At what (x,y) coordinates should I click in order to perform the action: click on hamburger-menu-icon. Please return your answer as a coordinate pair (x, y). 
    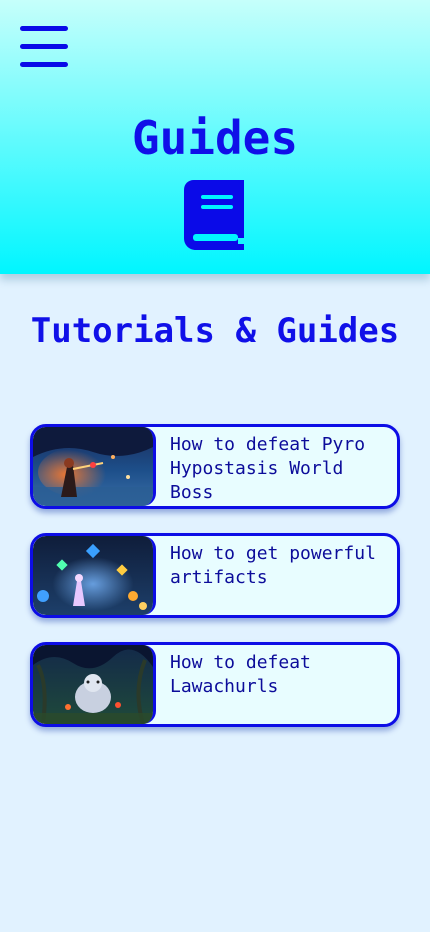
    Looking at the image, I should click on (44, 47).